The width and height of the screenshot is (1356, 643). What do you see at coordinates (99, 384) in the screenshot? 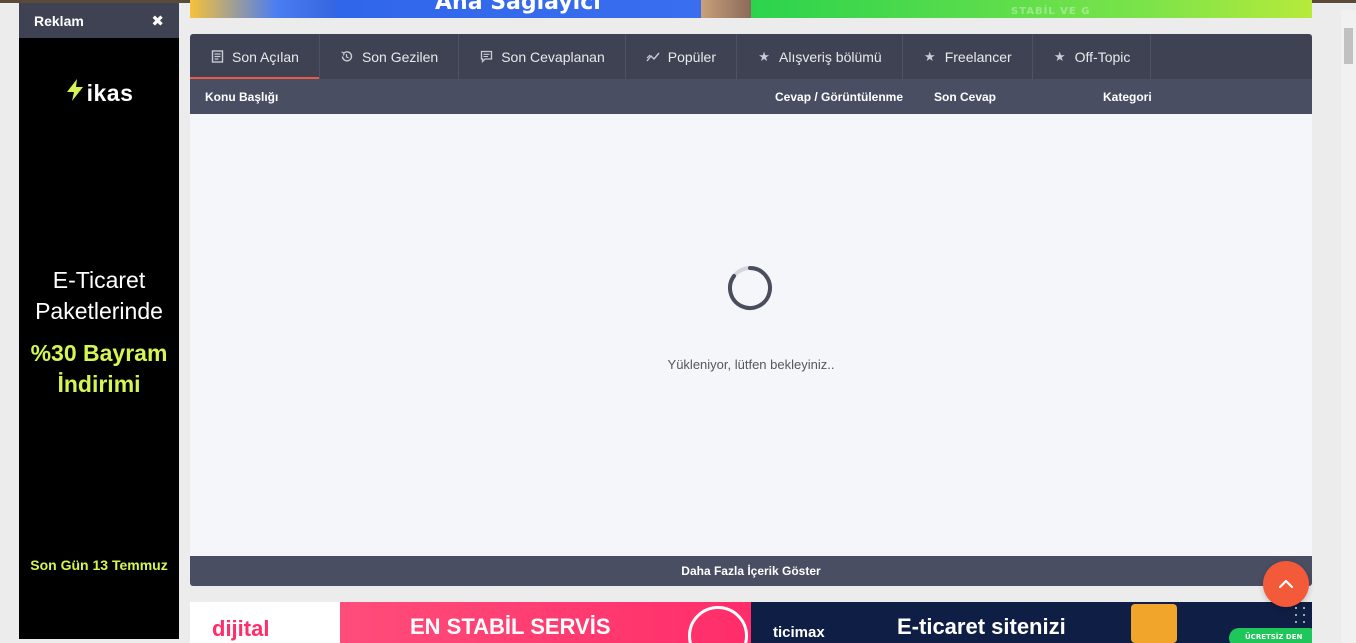
I see `ad-line-4: İndirimi` at bounding box center [99, 384].